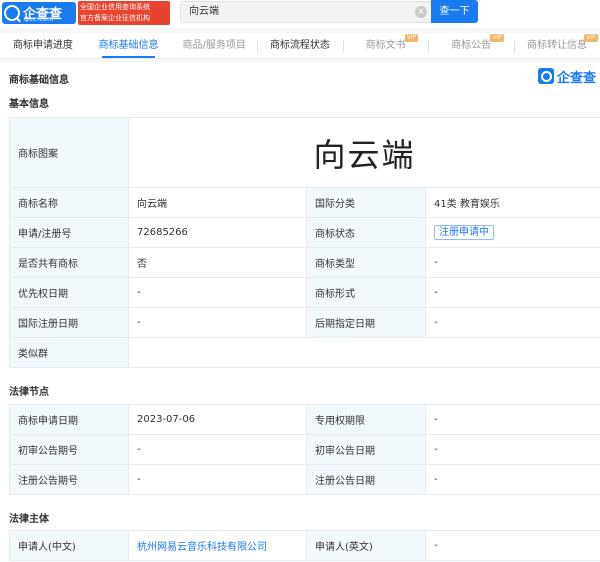  I want to click on tab-transfer-info: 商标转让信息 VIP, so click(557, 45).